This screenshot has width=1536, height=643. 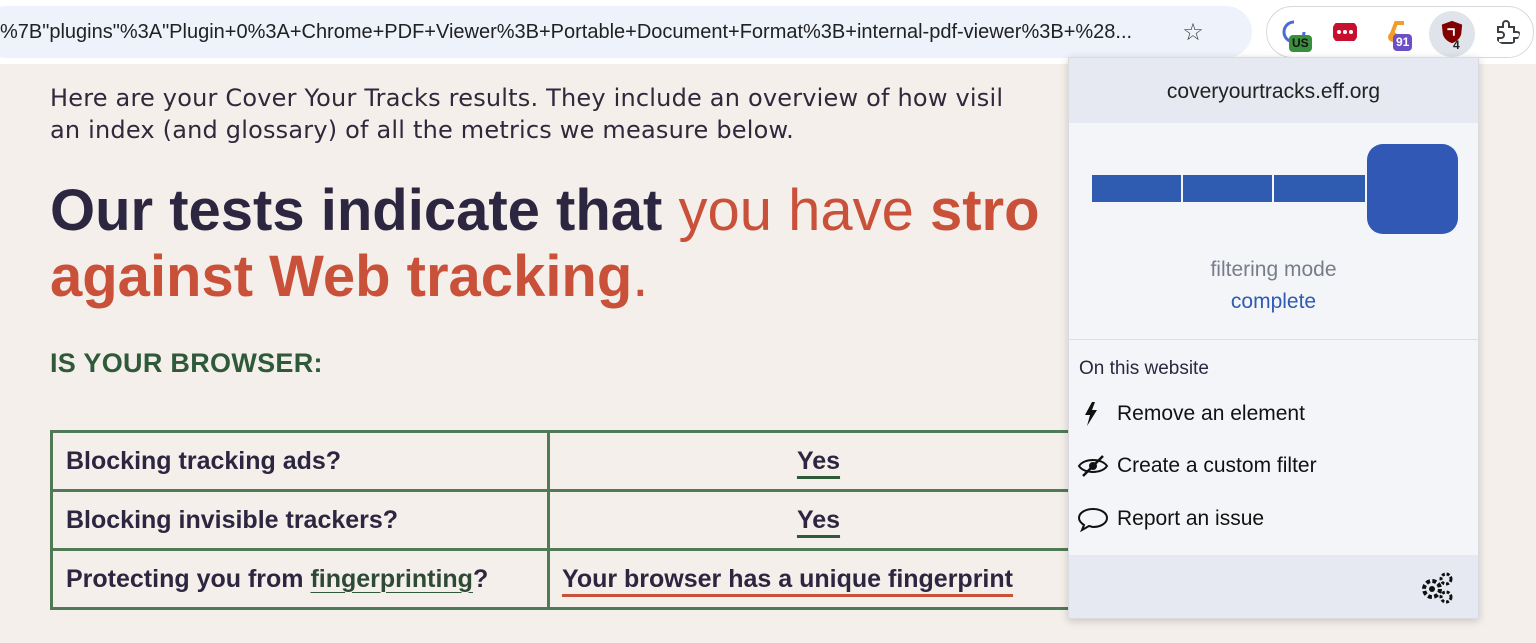 I want to click on remove-element-button: Remove an element, so click(x=1277, y=414).